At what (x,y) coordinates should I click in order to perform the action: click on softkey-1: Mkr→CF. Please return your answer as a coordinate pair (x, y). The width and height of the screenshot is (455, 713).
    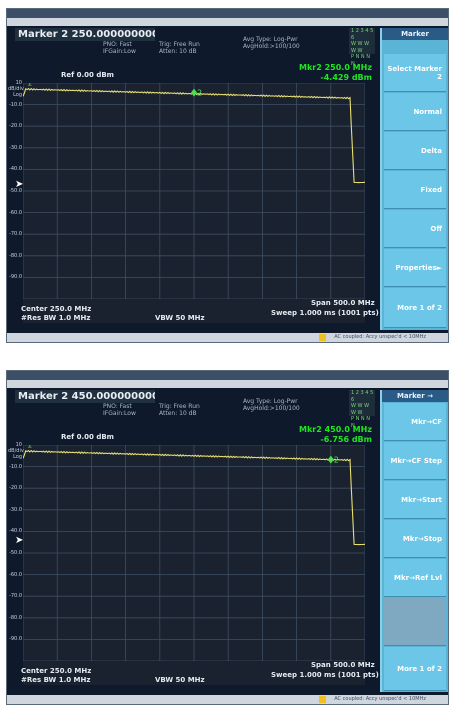
    Looking at the image, I should click on (415, 422).